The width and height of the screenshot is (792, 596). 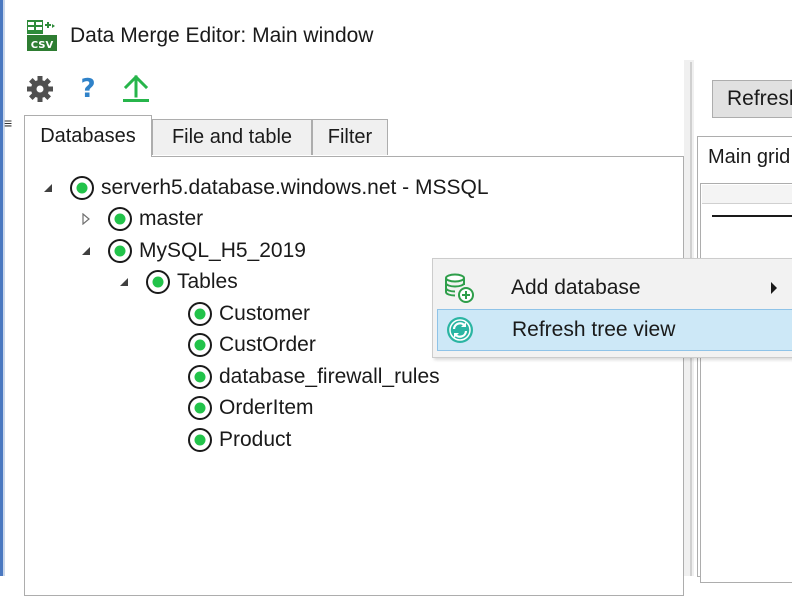 What do you see at coordinates (265, 313) in the screenshot?
I see `tree-label-table: Customer` at bounding box center [265, 313].